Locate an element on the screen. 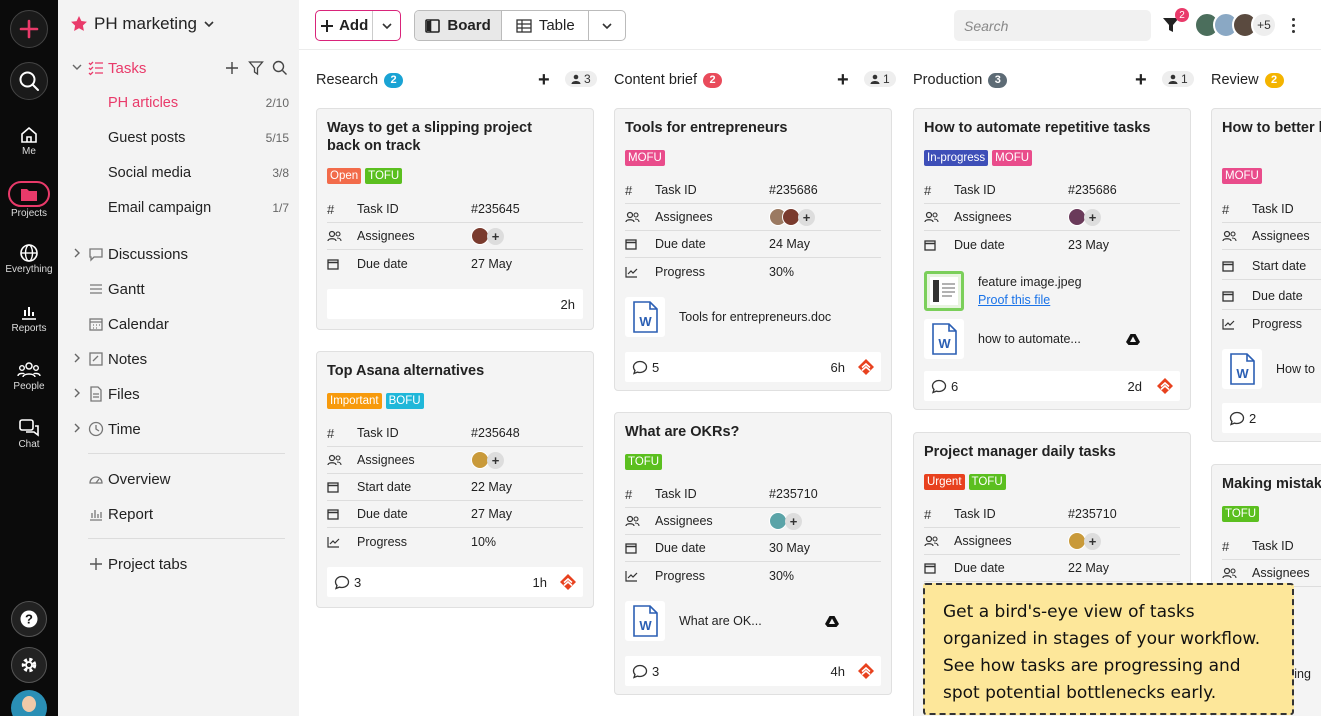 The height and width of the screenshot is (716, 1321). rail-reports: Reports is located at coordinates (29, 318).